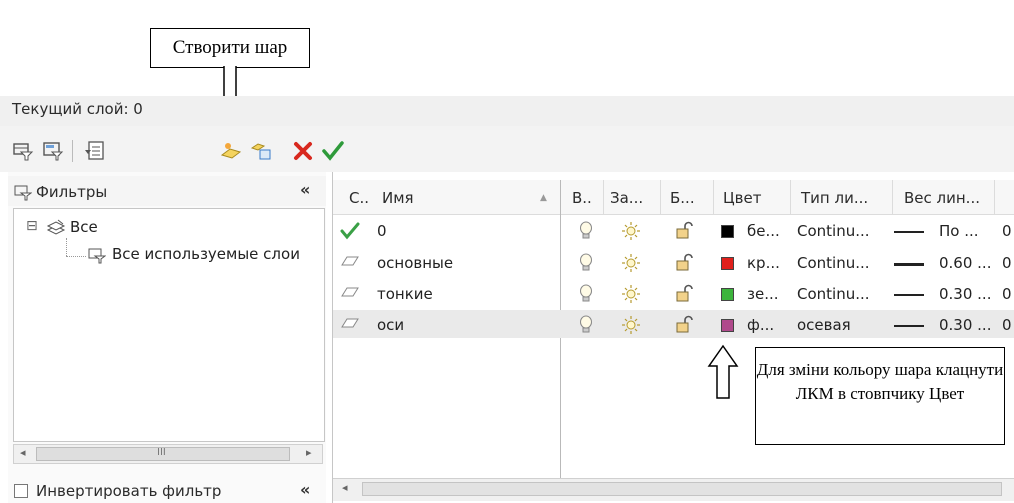  What do you see at coordinates (129, 491) in the screenshot?
I see `invert-filter-label: Инвертировать фильтр` at bounding box center [129, 491].